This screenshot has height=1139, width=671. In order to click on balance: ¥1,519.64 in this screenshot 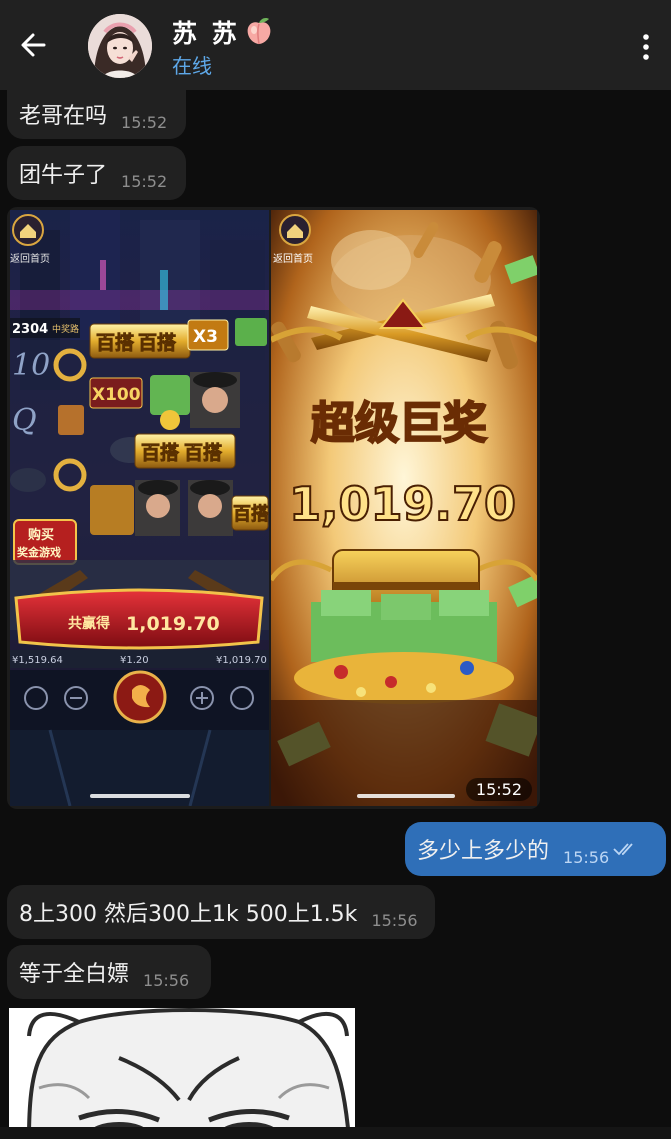, I will do `click(37, 660)`.